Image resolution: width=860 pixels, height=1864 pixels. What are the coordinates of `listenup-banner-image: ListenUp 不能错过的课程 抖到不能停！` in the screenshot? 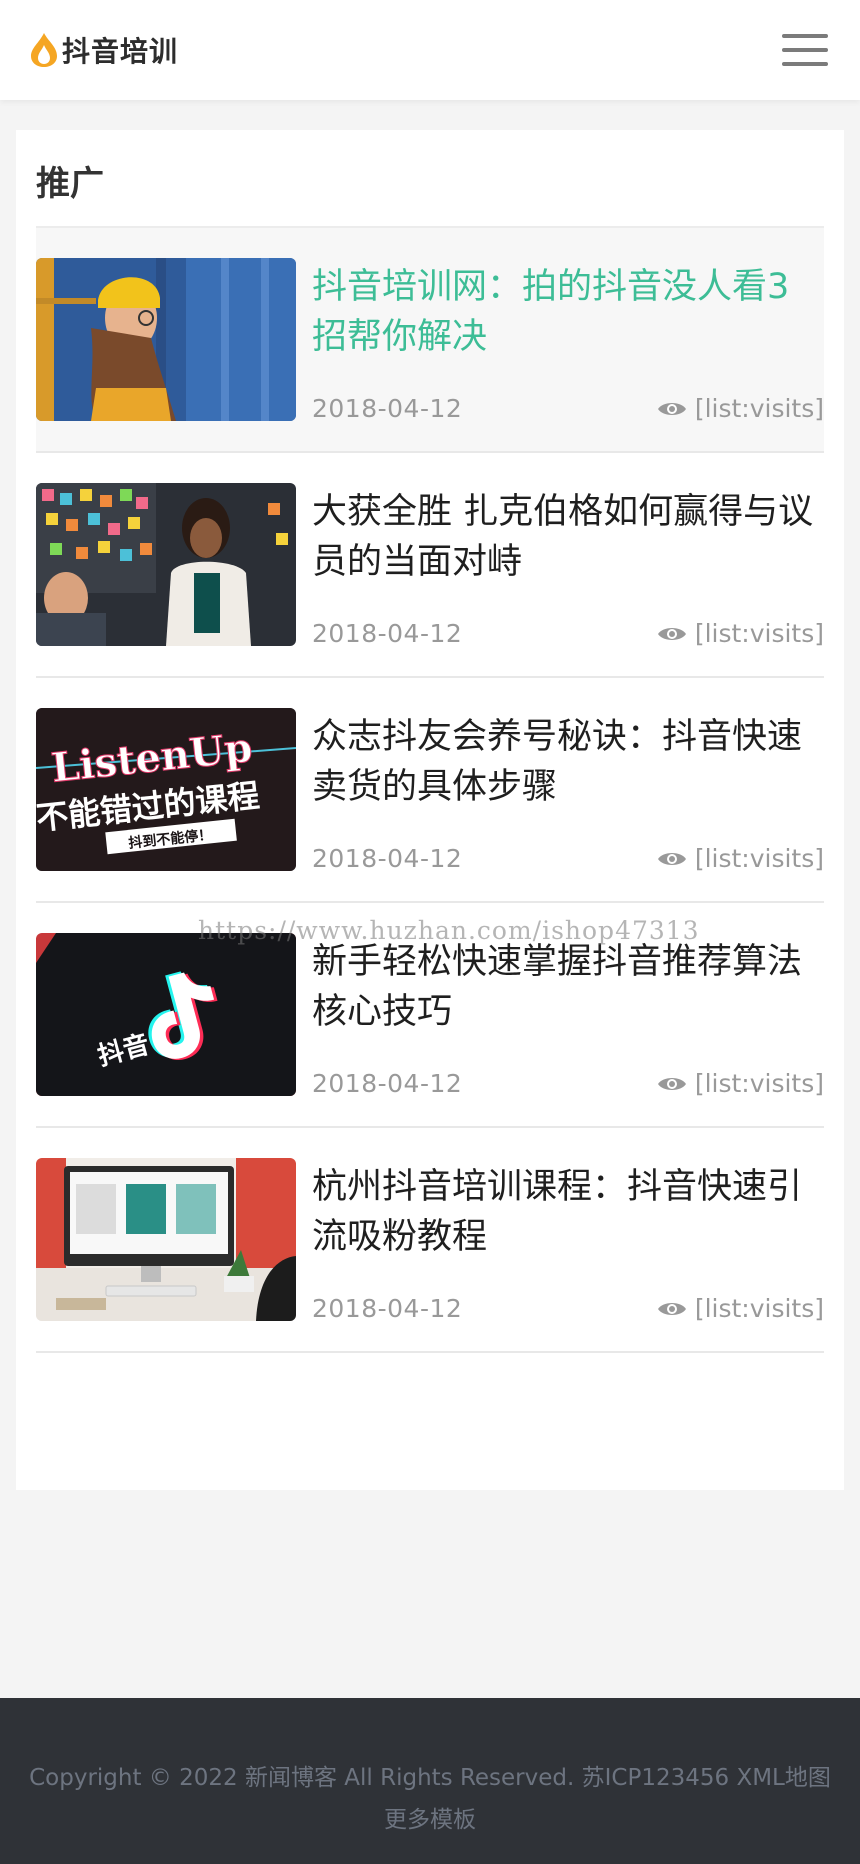 It's located at (166, 789).